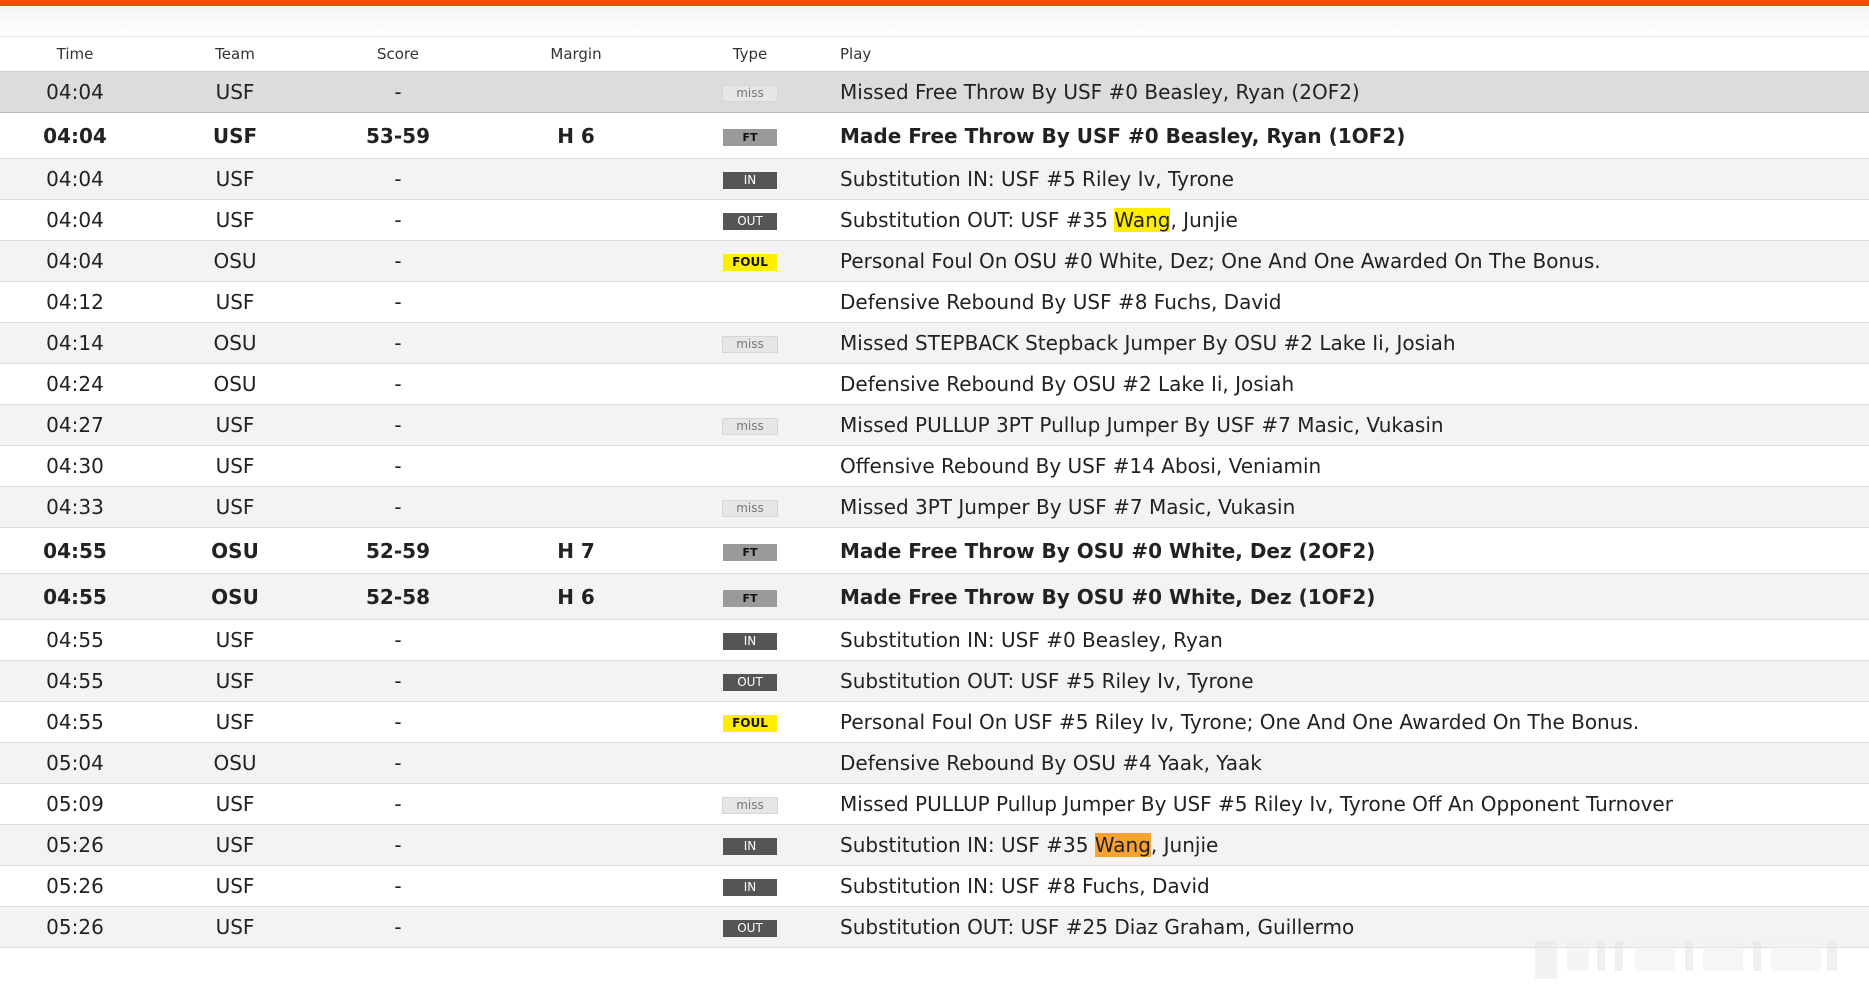  I want to click on type-cell: IN, so click(750, 640).